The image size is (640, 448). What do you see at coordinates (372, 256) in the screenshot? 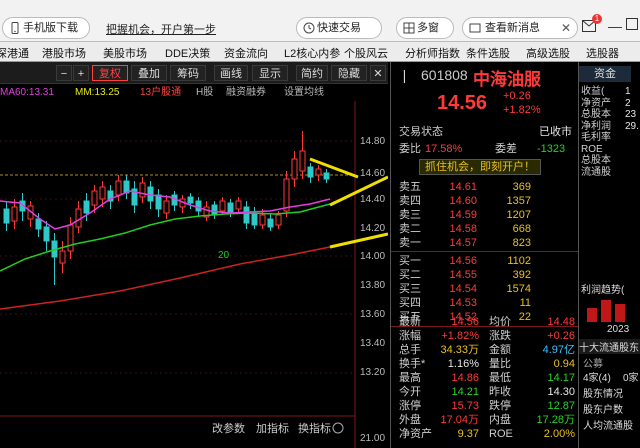
I see `price-tick: 14.00` at bounding box center [372, 256].